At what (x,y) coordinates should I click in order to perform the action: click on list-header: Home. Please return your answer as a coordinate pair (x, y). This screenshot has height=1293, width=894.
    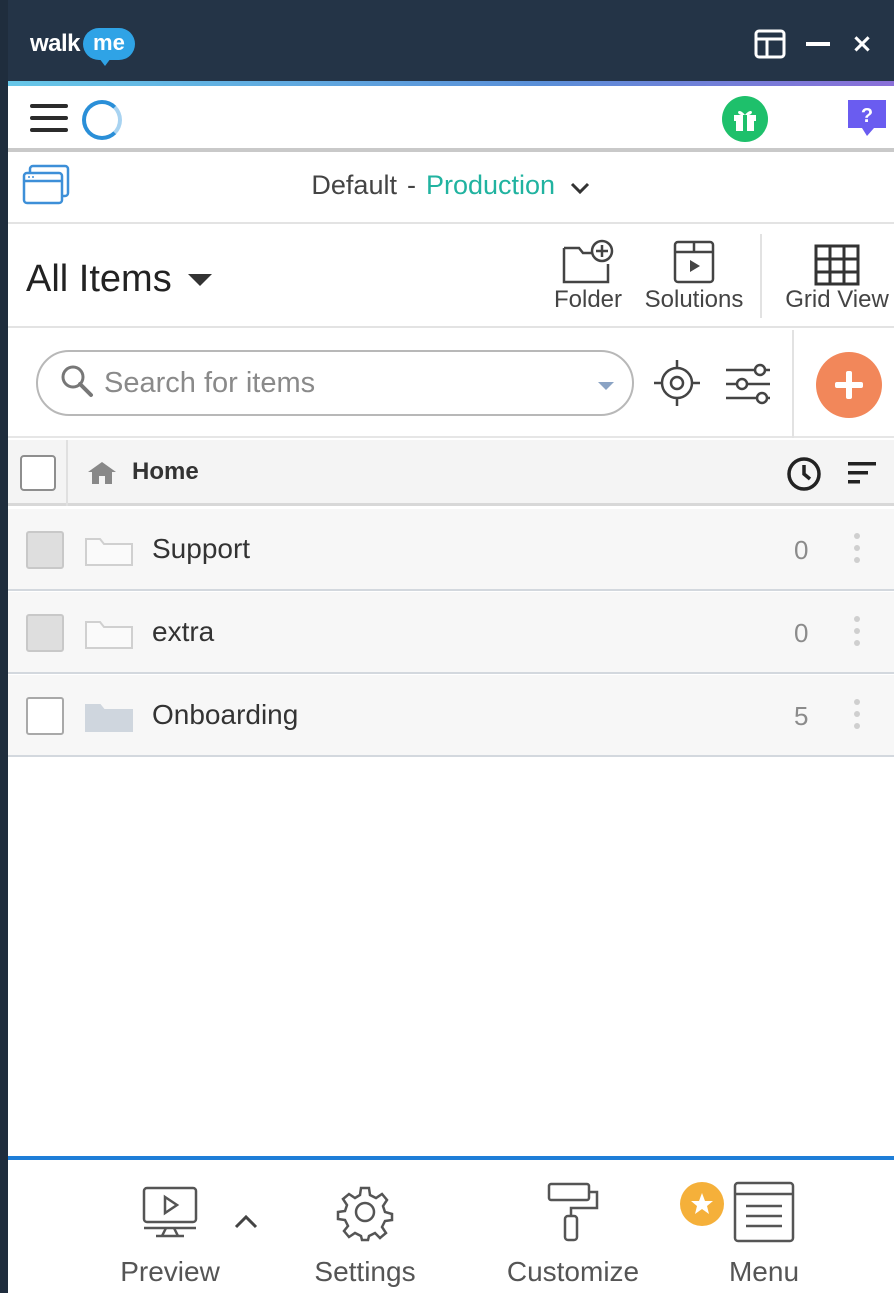
    Looking at the image, I should click on (451, 473).